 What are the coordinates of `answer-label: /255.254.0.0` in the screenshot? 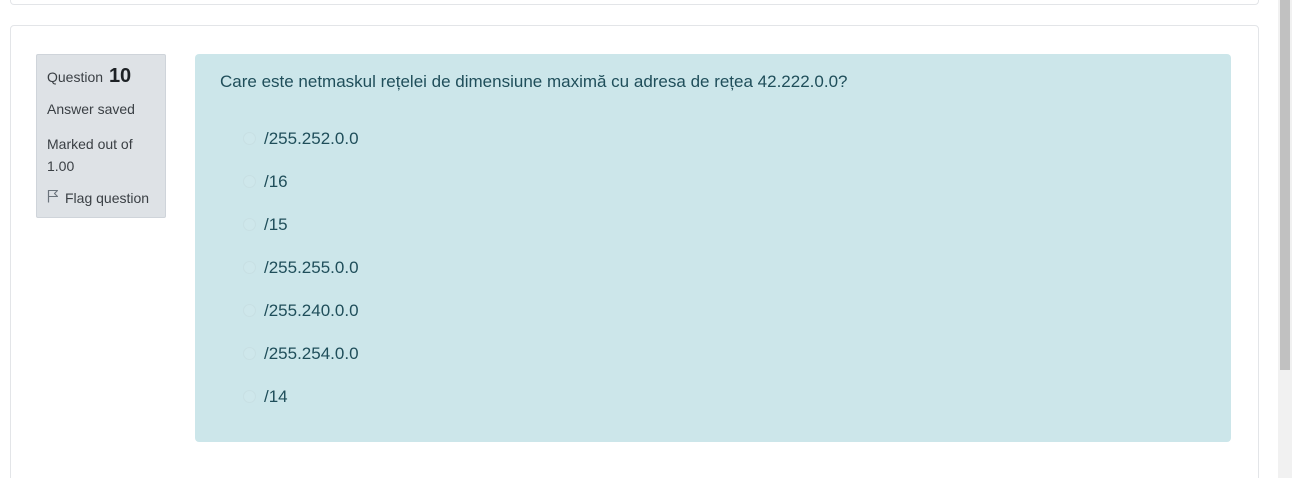 It's located at (311, 353).